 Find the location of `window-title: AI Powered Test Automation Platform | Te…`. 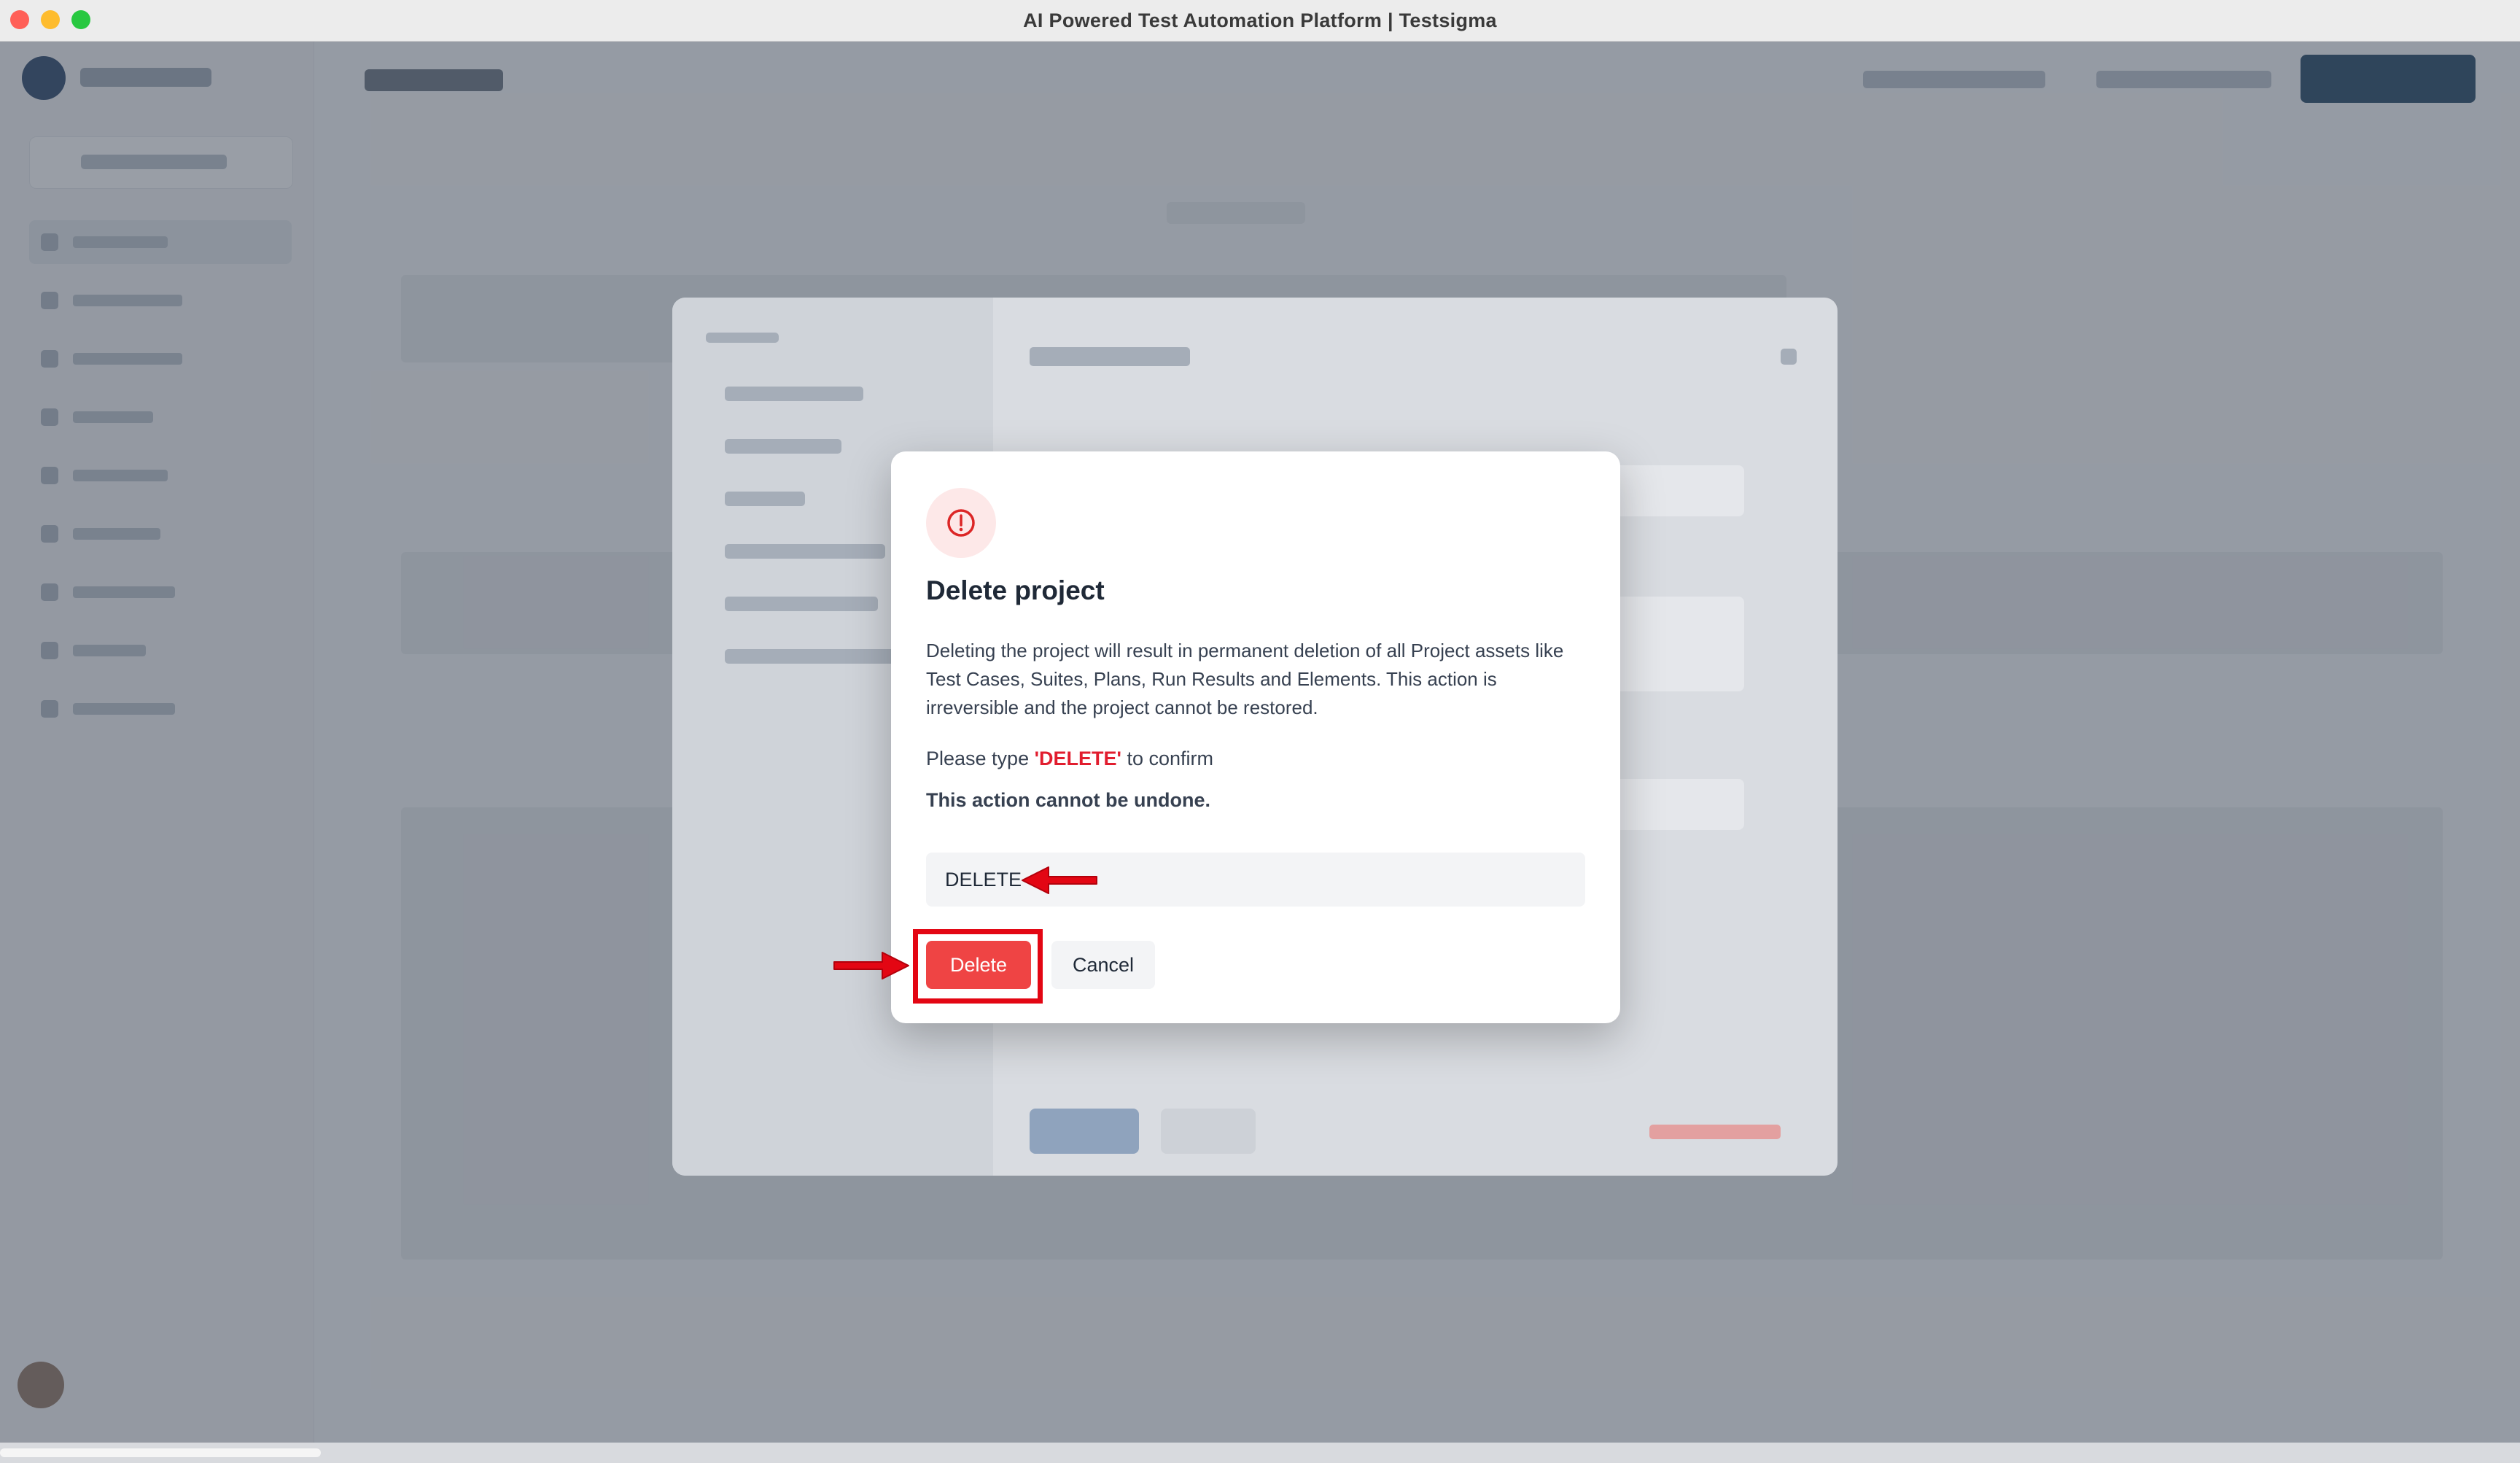

window-title: AI Powered Test Automation Platform | Te… is located at coordinates (1260, 20).